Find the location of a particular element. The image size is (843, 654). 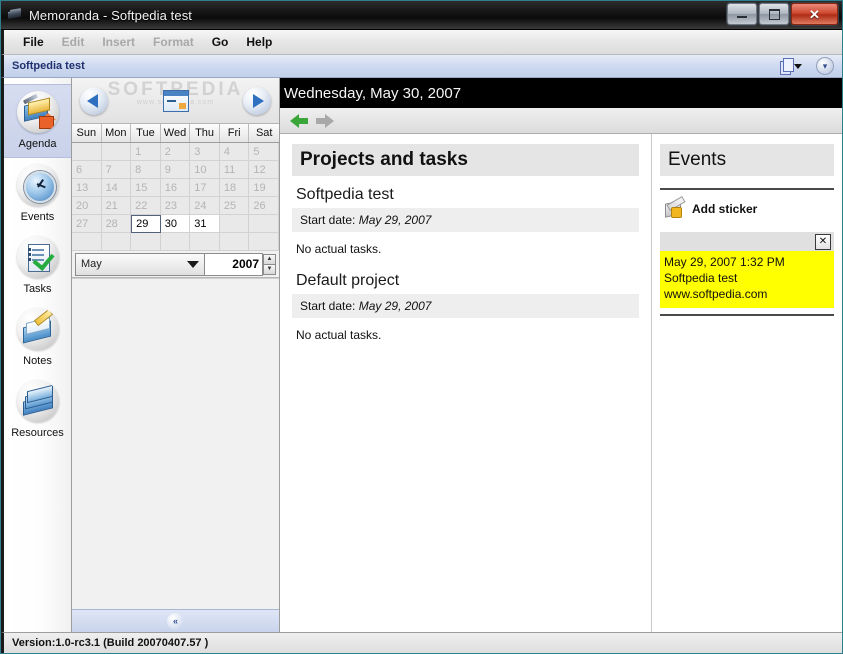

calendar-day-8: 8 is located at coordinates (146, 170).